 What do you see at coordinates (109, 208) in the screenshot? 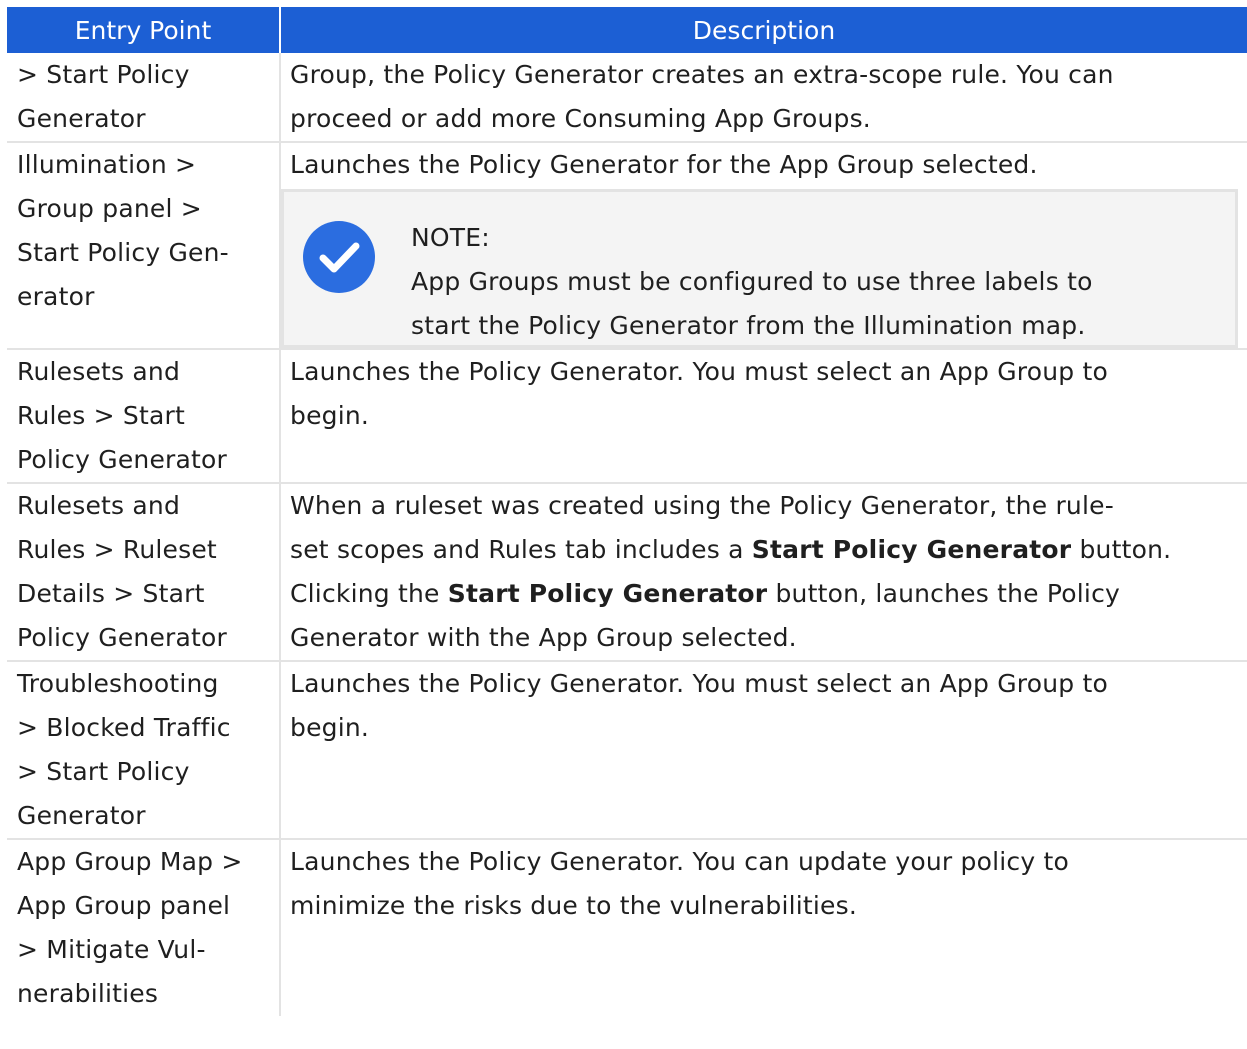
I see `entry-line: Group panel >` at bounding box center [109, 208].